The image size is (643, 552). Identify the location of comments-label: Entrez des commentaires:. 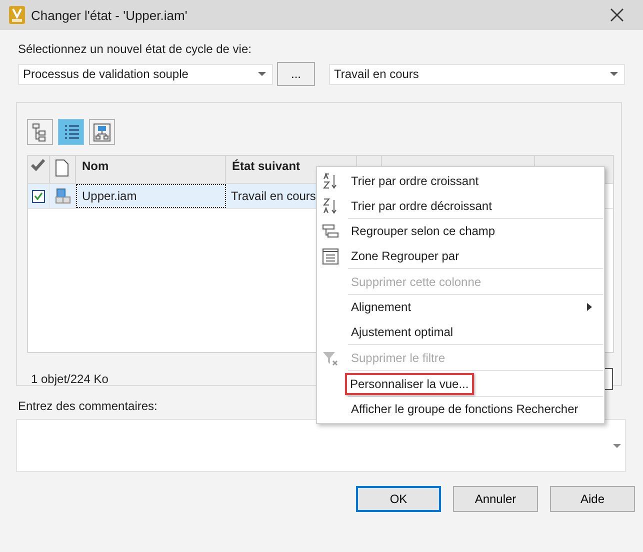
(88, 406).